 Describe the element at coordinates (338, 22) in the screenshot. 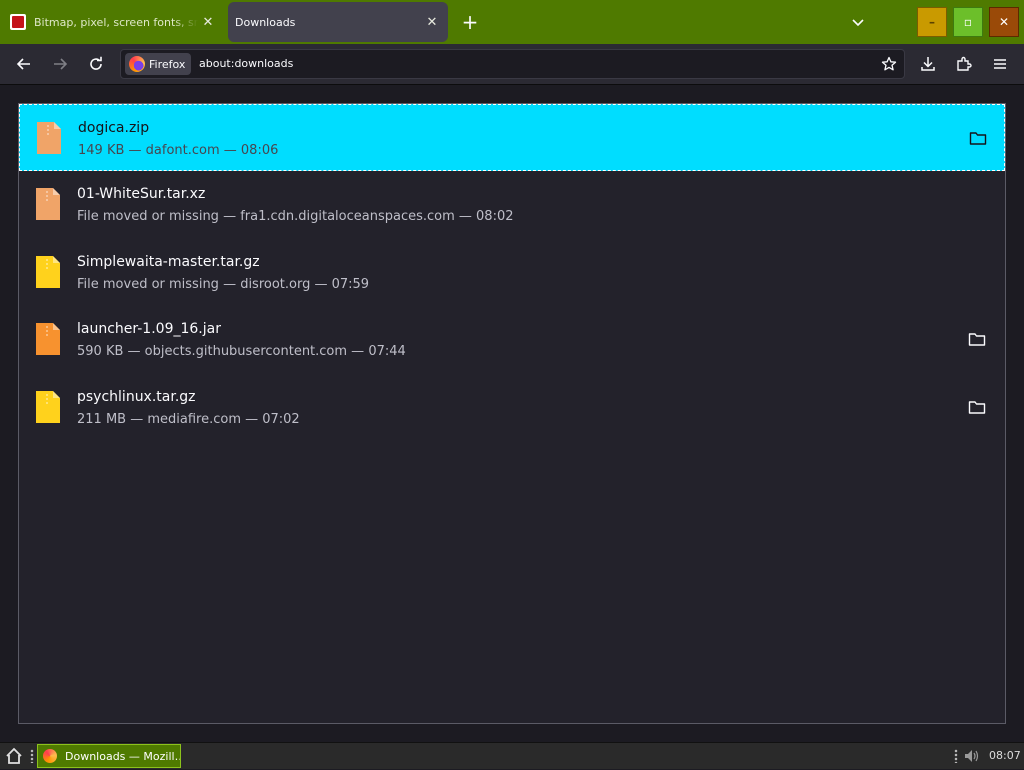

I see `tab-downloads: Downloads ✕` at that location.